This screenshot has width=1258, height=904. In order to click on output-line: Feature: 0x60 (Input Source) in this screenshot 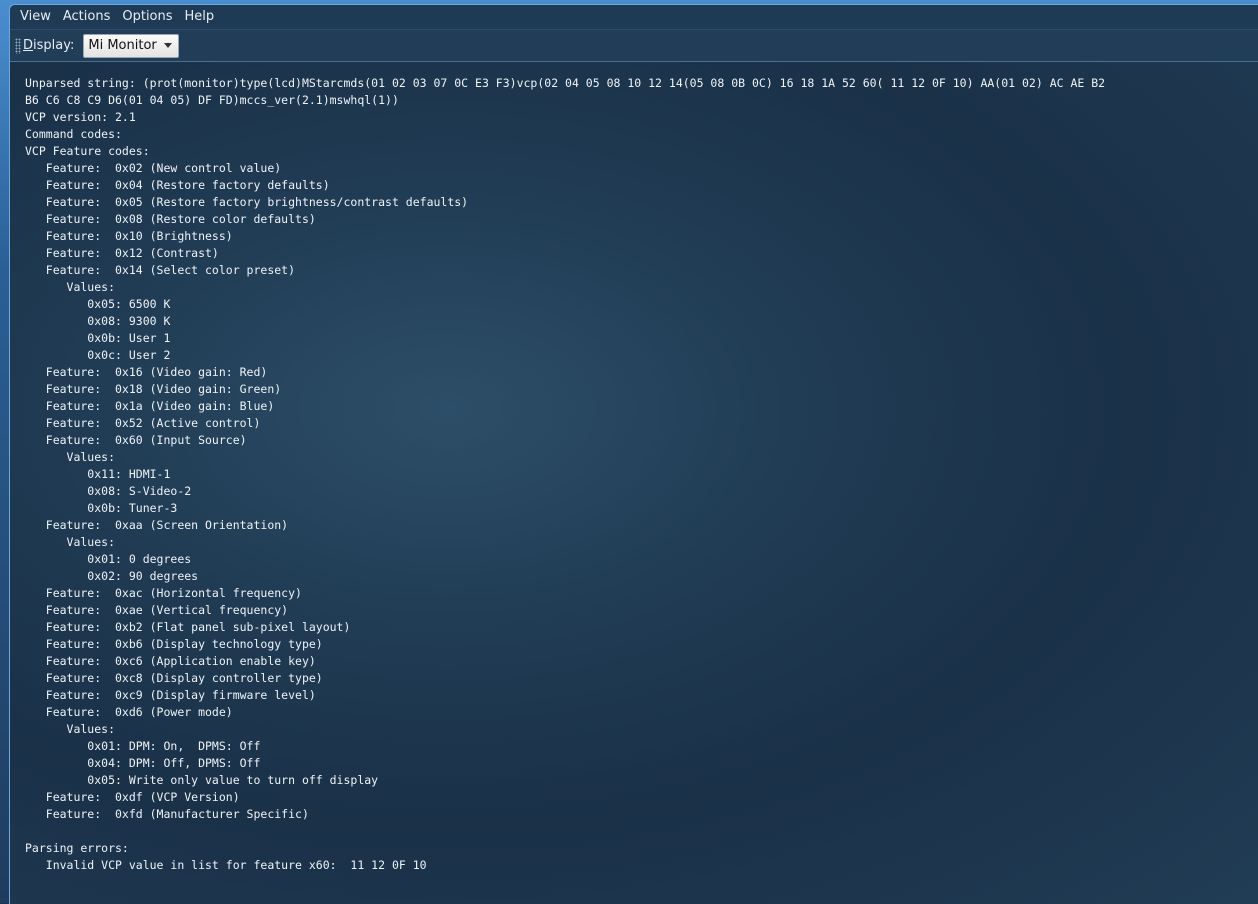, I will do `click(136, 440)`.